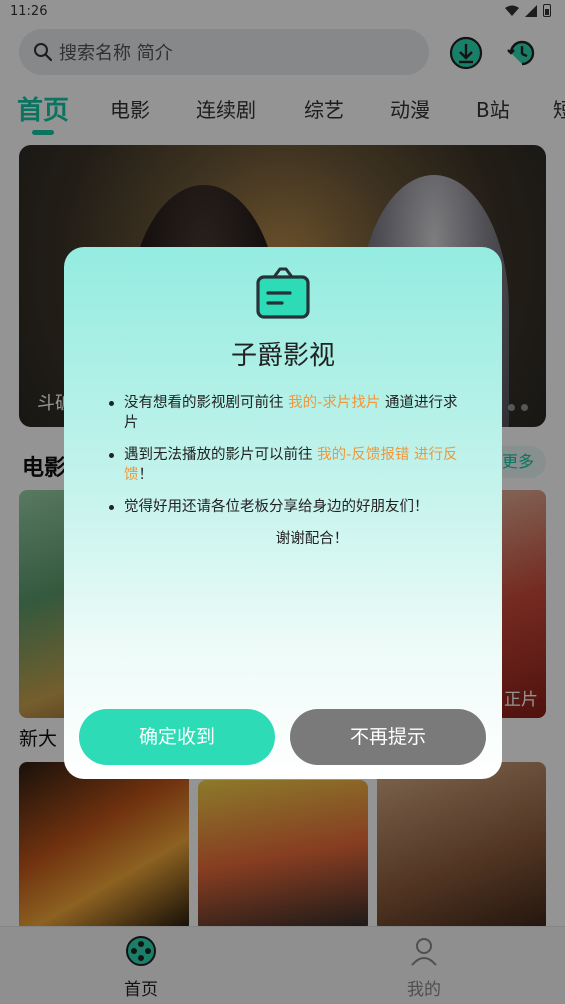 This screenshot has height=1004, width=565. Describe the element at coordinates (177, 737) in the screenshot. I see `confirm-button: 确定收到` at that location.